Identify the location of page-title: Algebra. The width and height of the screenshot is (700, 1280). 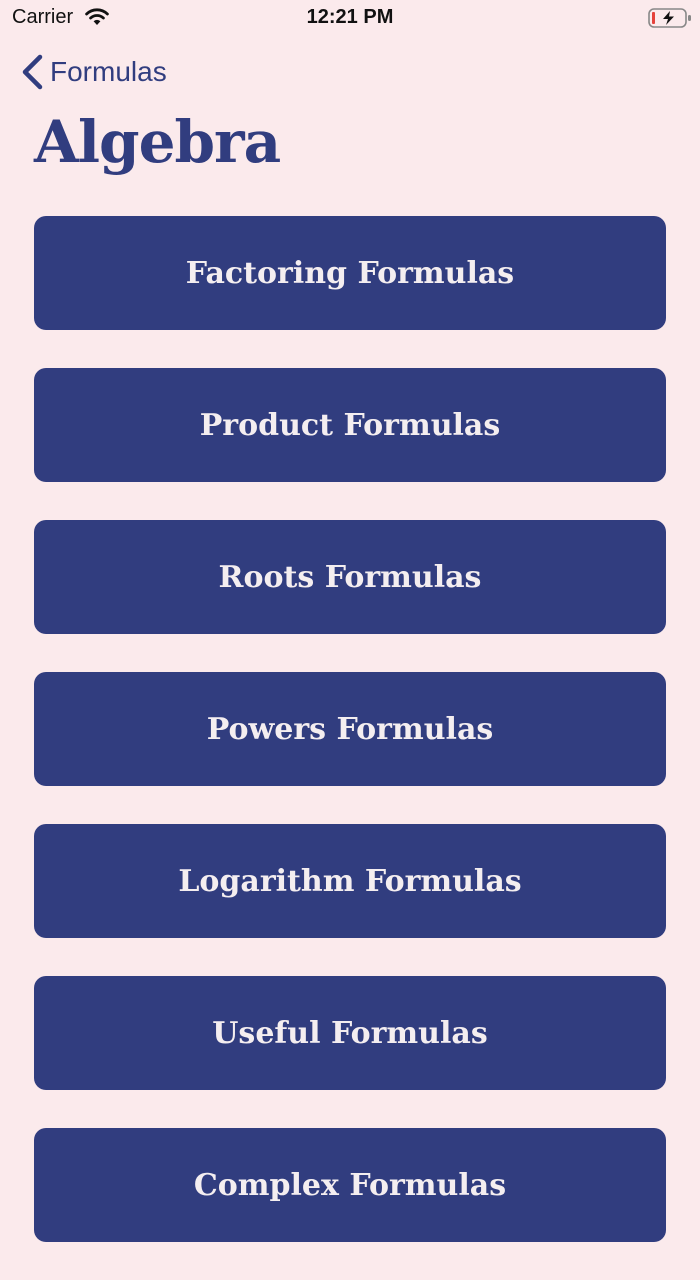
(157, 142).